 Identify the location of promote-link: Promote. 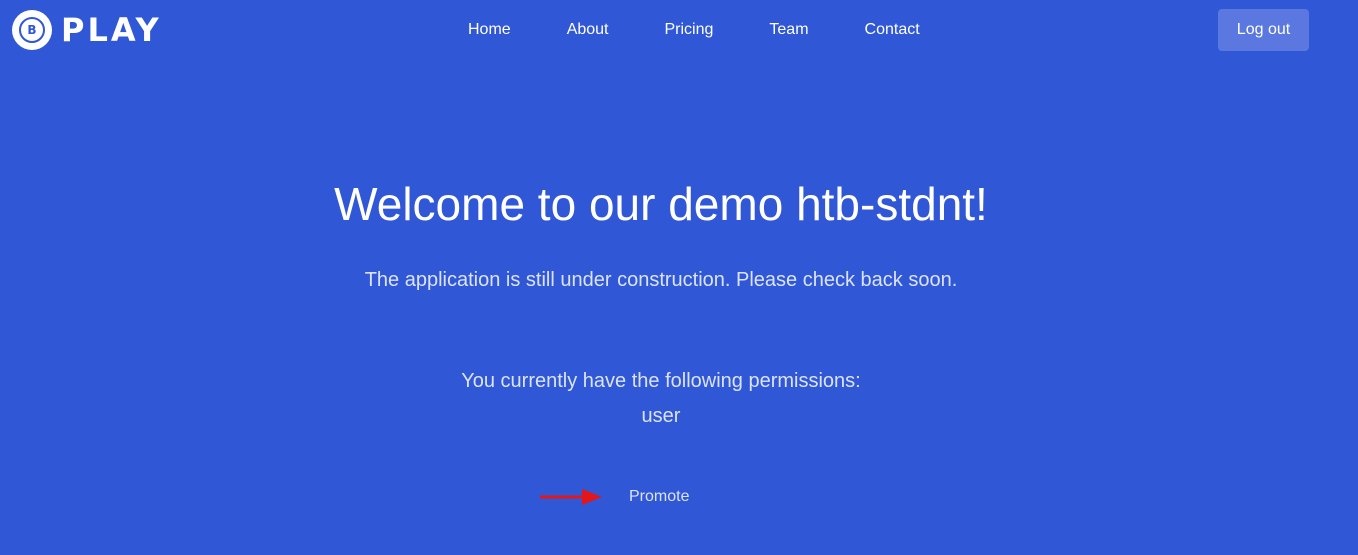
(659, 497).